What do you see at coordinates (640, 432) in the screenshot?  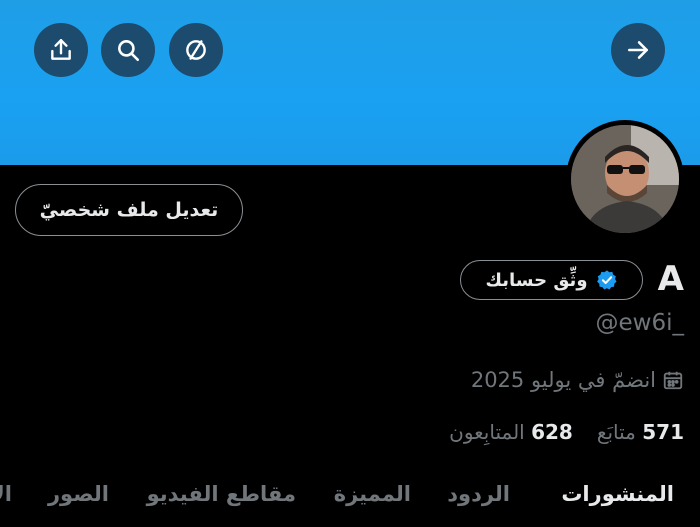 I see `following-stat: 571 متابَع` at bounding box center [640, 432].